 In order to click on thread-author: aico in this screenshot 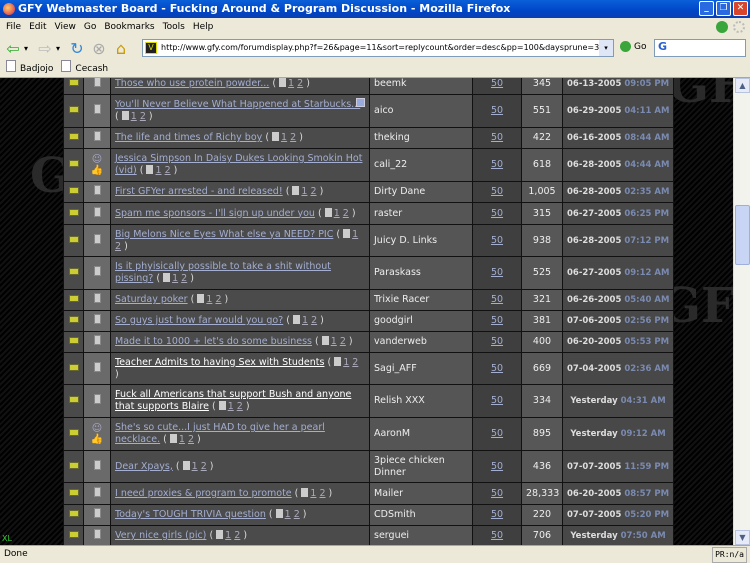, I will do `click(421, 111)`.